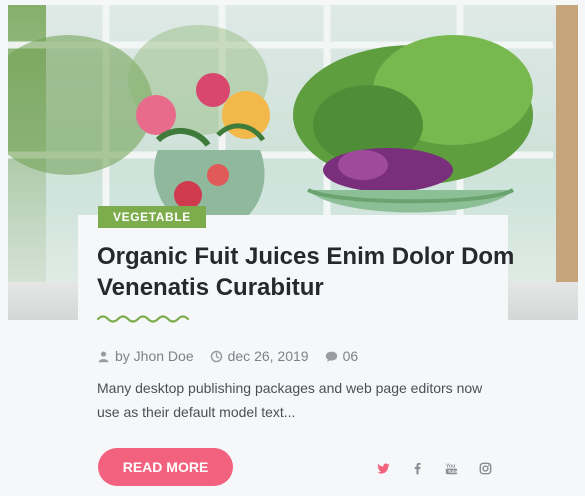 This screenshot has width=585, height=496. What do you see at coordinates (383, 468) in the screenshot?
I see `twitter-icon` at bounding box center [383, 468].